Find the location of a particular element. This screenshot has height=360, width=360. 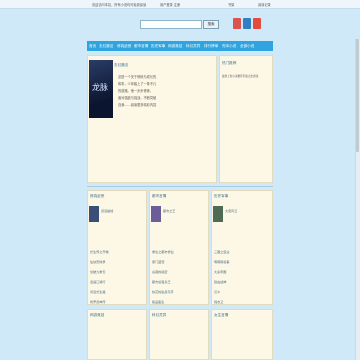

featured-cover: 龙脉 is located at coordinates (101, 89).